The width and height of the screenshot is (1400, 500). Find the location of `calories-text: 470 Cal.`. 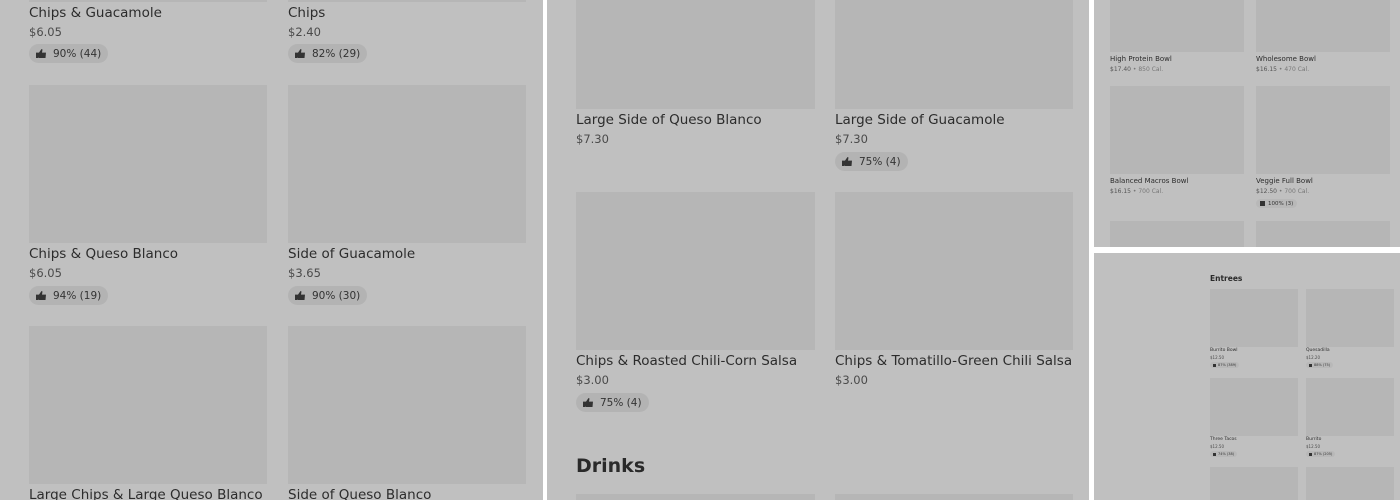

calories-text: 470 Cal. is located at coordinates (1297, 69).